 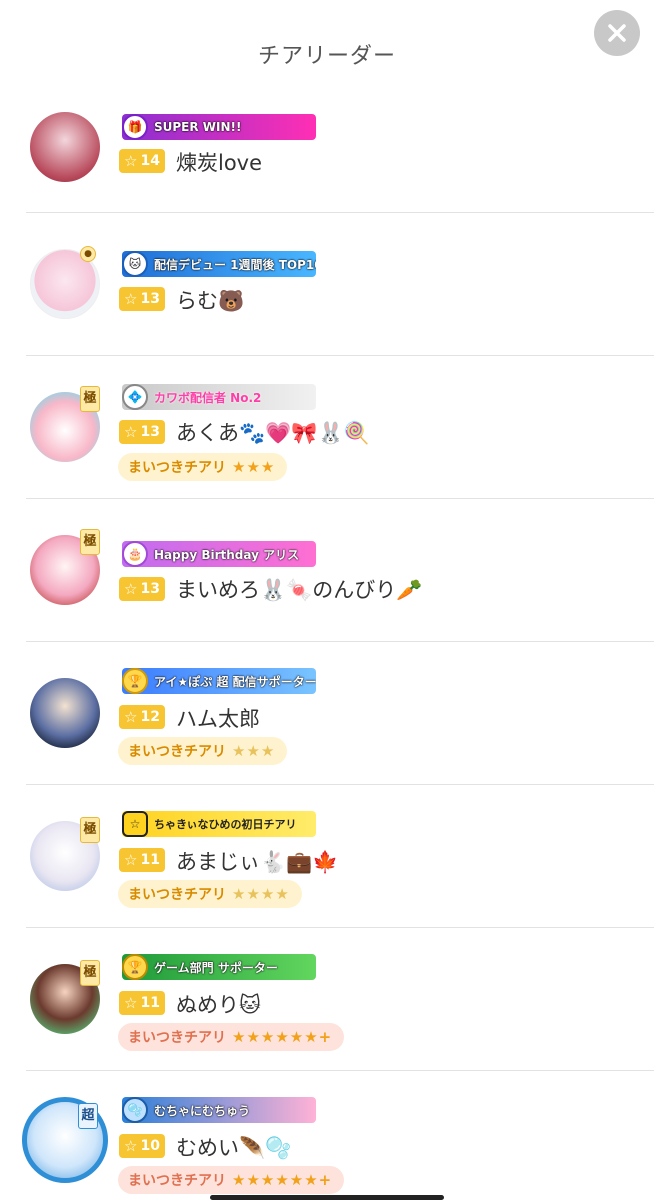 I want to click on close-button, so click(x=617, y=33).